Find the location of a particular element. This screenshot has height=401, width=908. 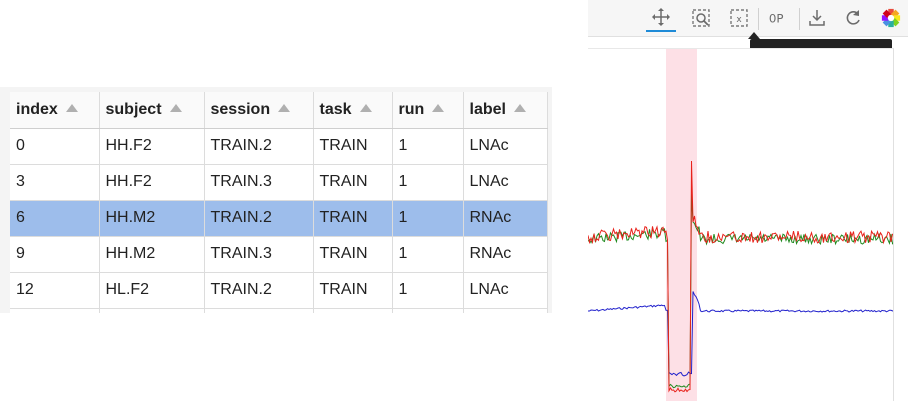

box-select-tool-button: x is located at coordinates (739, 18).